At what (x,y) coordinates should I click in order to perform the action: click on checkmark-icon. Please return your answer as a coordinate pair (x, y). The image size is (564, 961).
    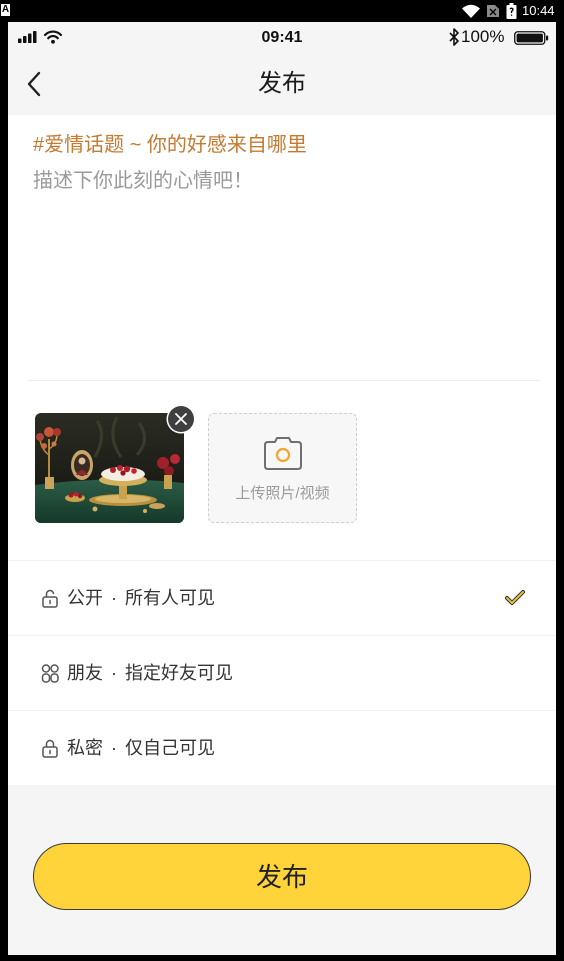
    Looking at the image, I should click on (515, 600).